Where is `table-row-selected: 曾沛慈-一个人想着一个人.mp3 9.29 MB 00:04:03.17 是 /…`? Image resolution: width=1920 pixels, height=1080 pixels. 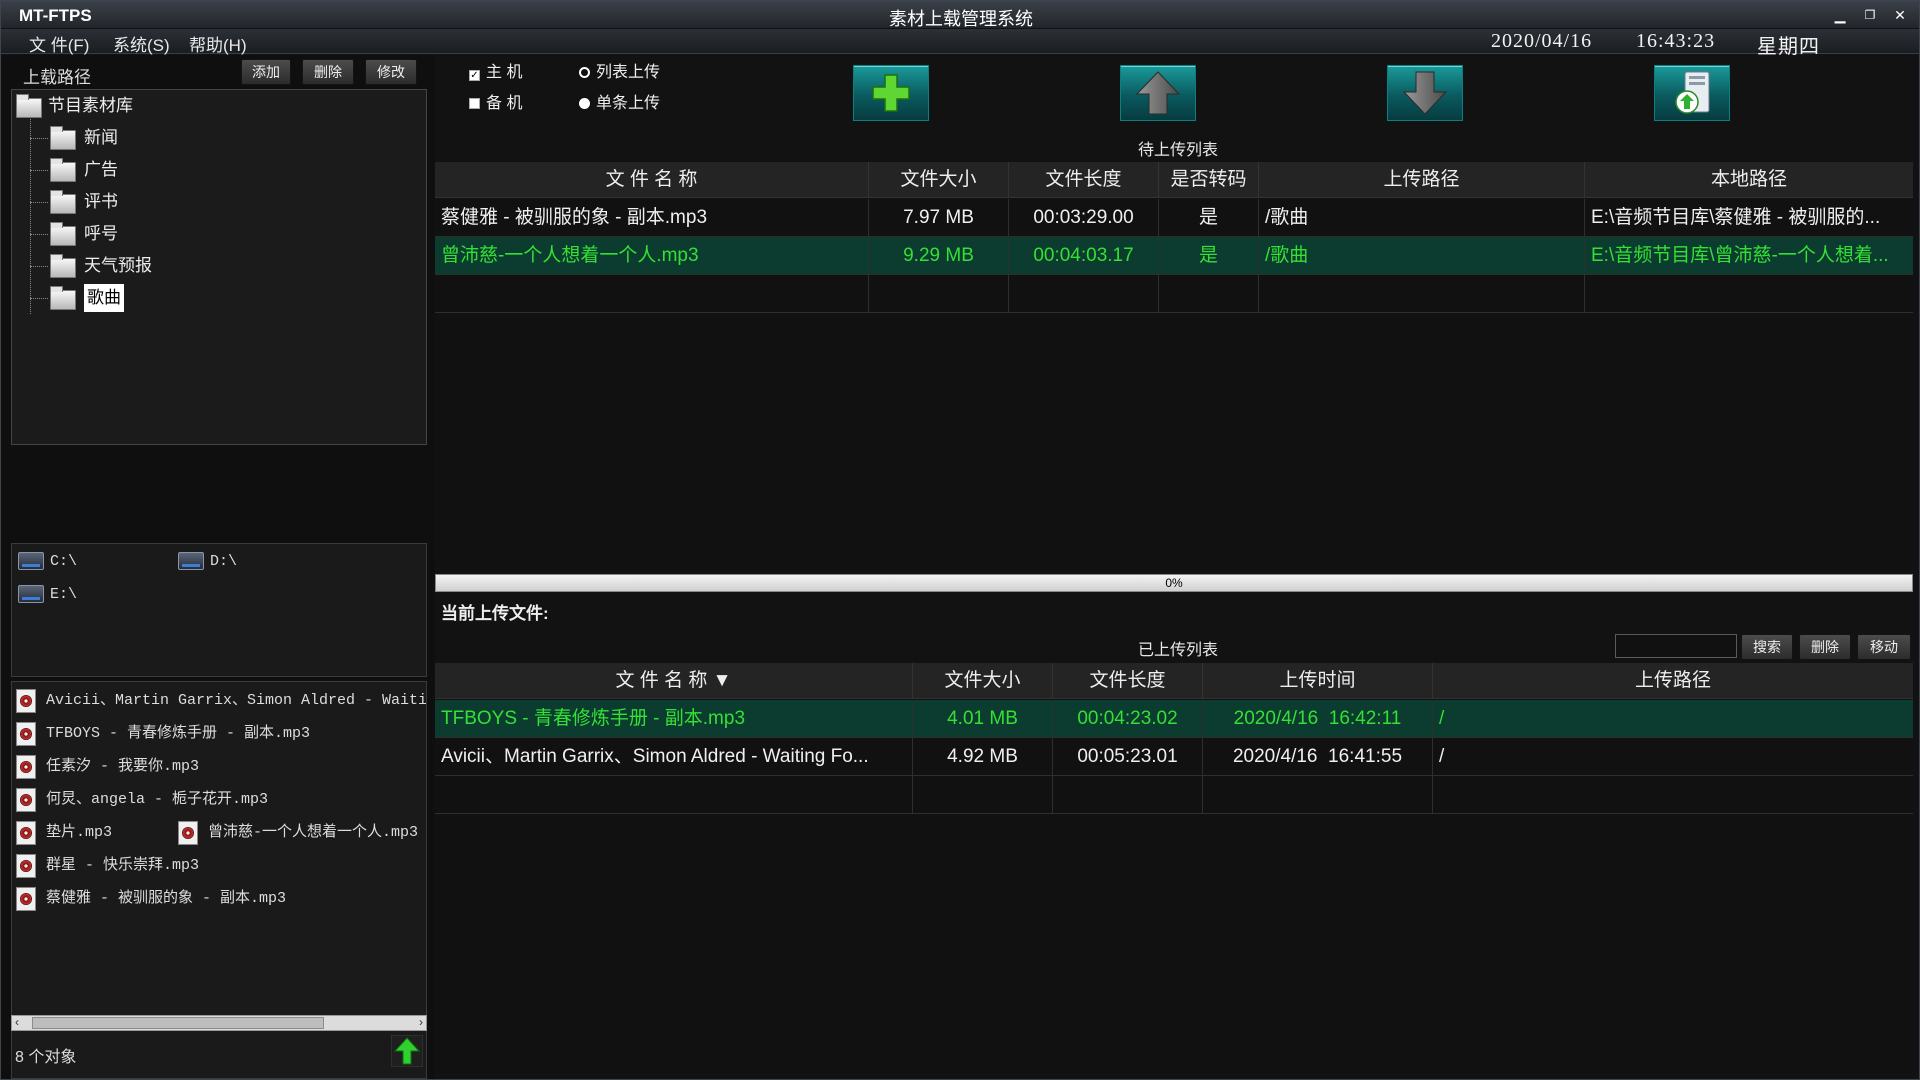
table-row-selected: 曾沛慈-一个人想着一个人.mp3 9.29 MB 00:04:03.17 是 /… is located at coordinates (1174, 256).